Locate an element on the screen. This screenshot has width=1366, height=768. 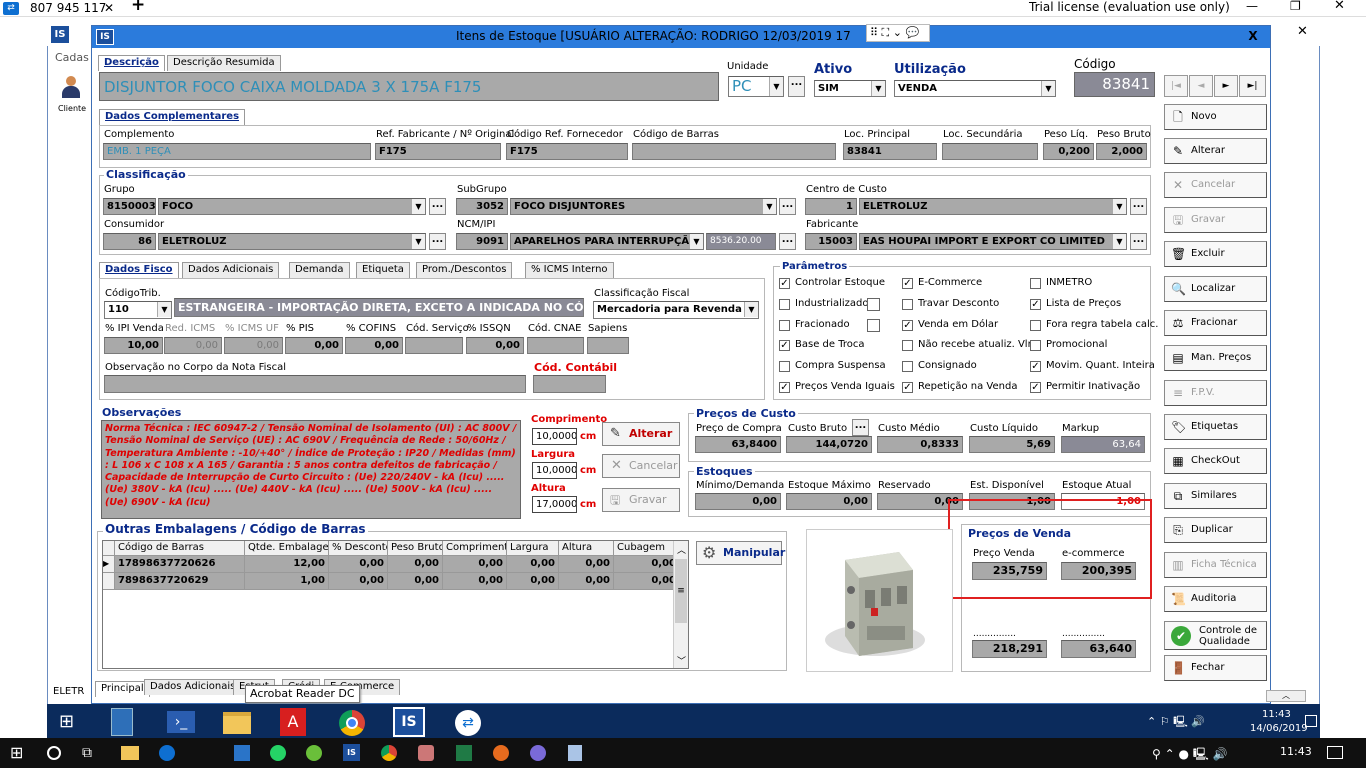
loc-principal-field: 83841 is located at coordinates (890, 151).